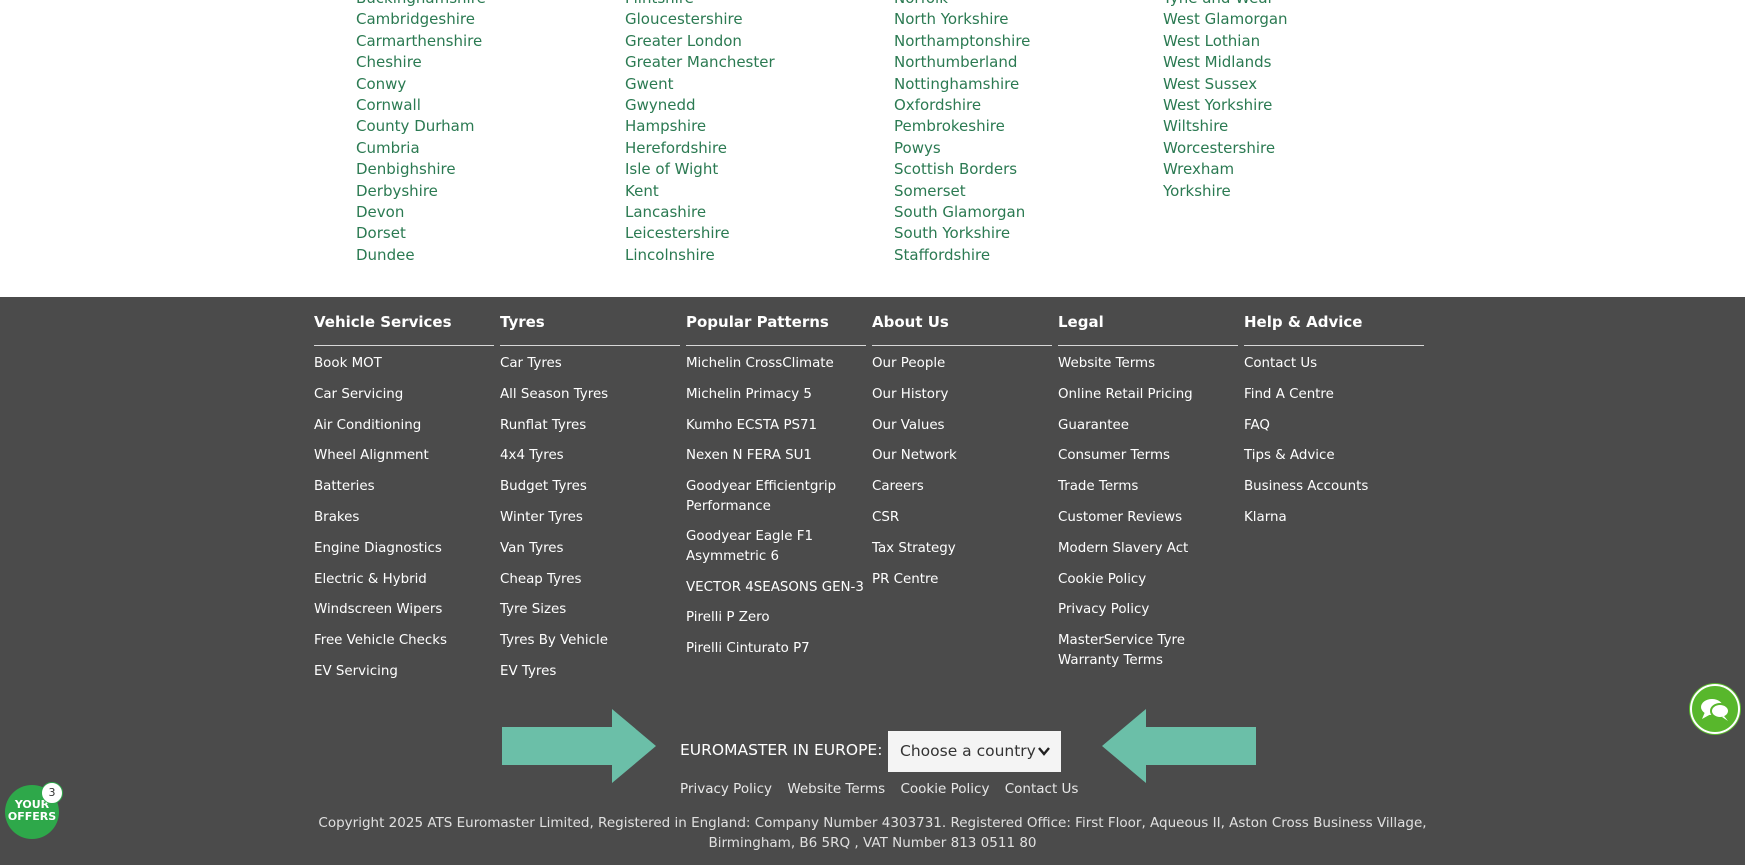  Describe the element at coordinates (1148, 548) in the screenshot. I see `footer-link-modern-slavery-act: Modern Slavery Act` at that location.